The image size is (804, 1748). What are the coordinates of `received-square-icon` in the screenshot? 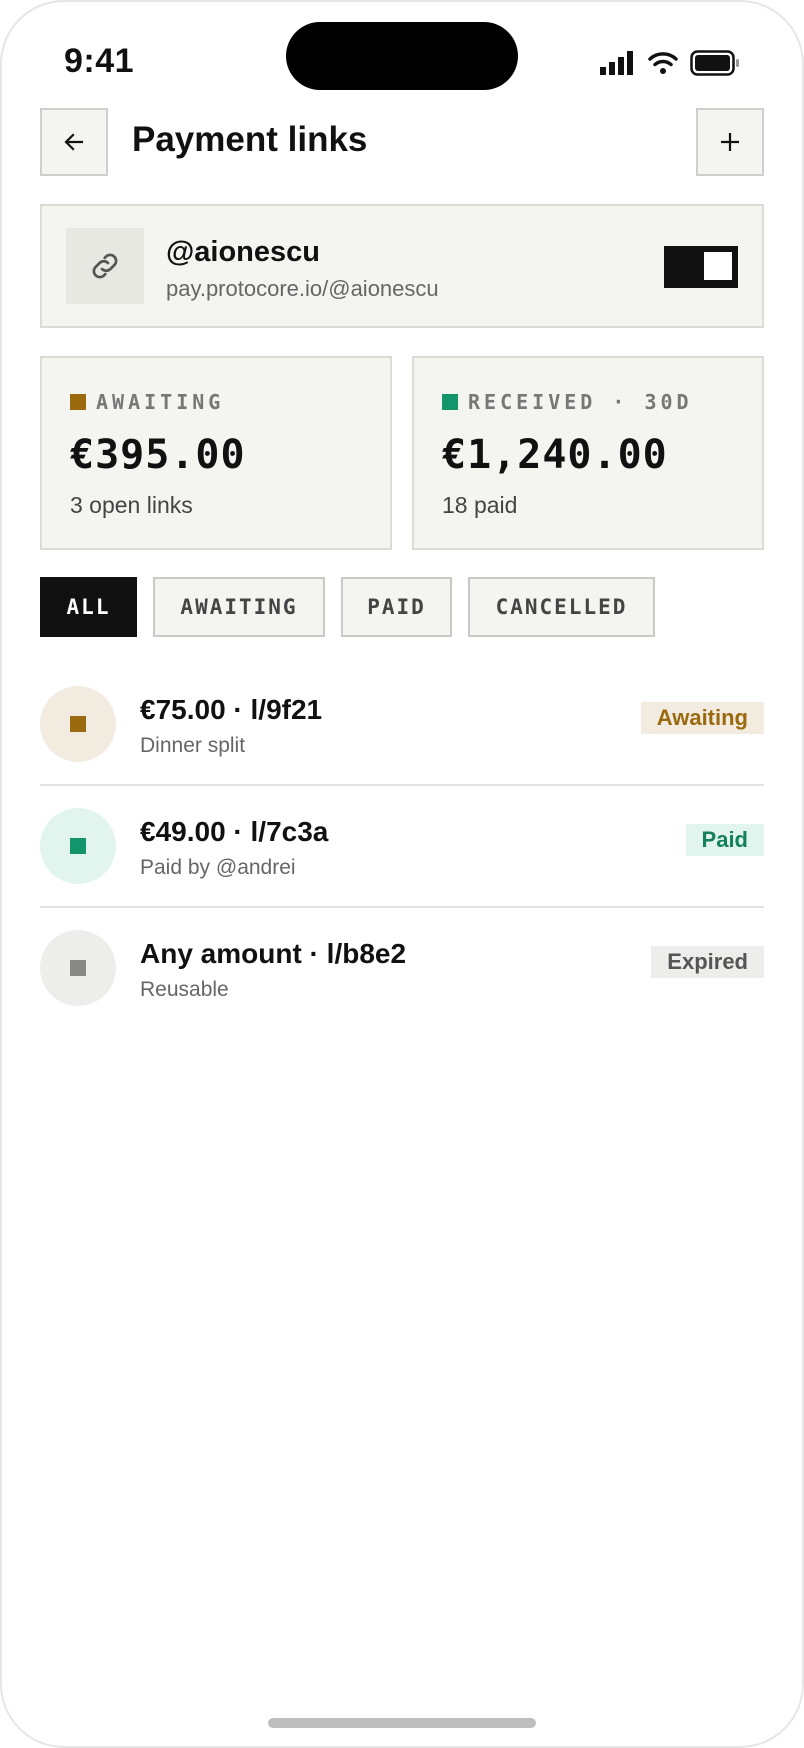 It's located at (450, 402).